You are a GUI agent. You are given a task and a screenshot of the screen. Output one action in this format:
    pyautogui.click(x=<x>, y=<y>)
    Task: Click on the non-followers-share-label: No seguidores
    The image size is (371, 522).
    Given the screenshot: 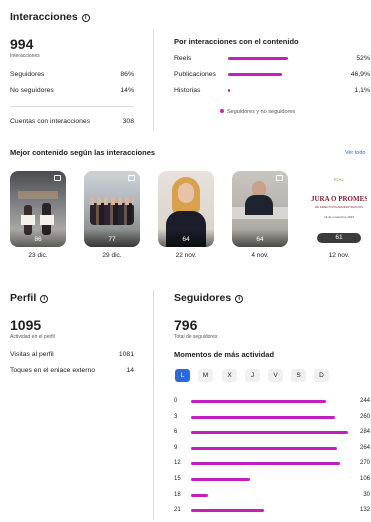 What is the action you would take?
    pyautogui.click(x=32, y=90)
    